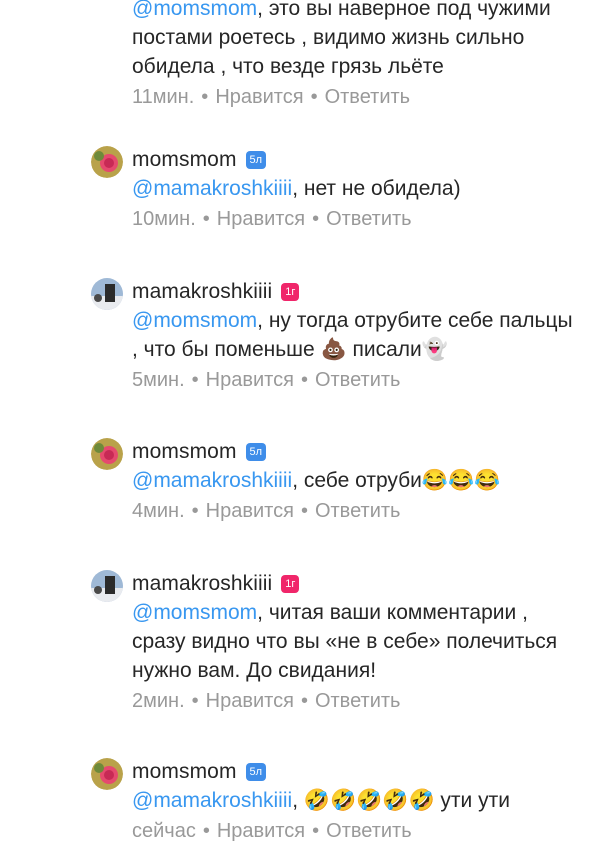 This screenshot has width=600, height=864. I want to click on timestamp: 11мин., so click(163, 97).